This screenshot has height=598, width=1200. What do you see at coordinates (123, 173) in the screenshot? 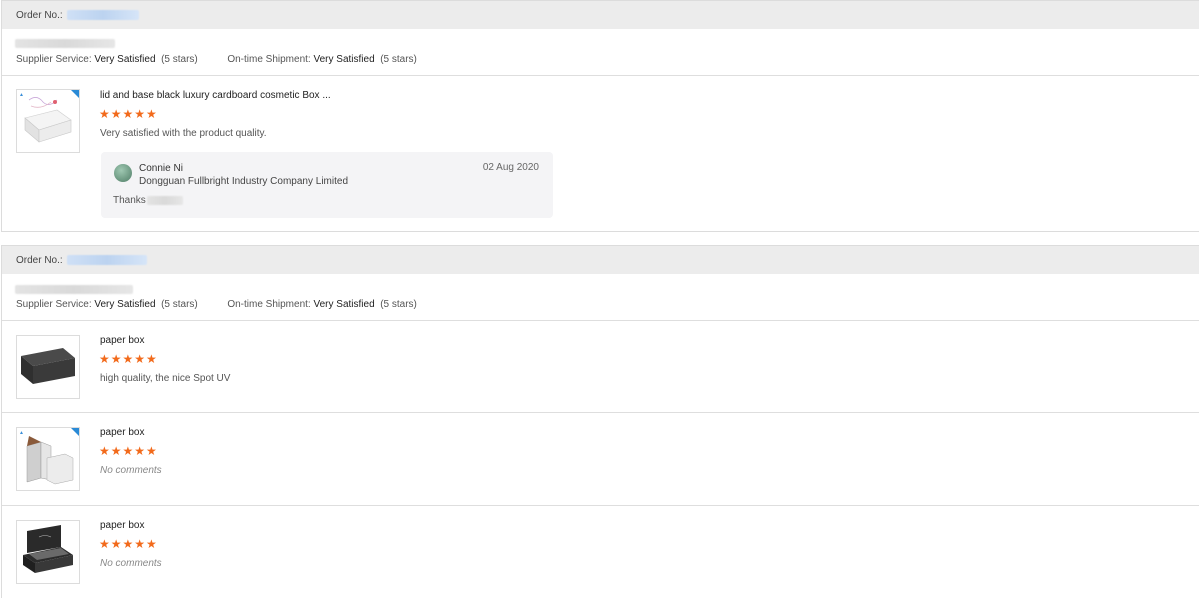
I see `avatar` at bounding box center [123, 173].